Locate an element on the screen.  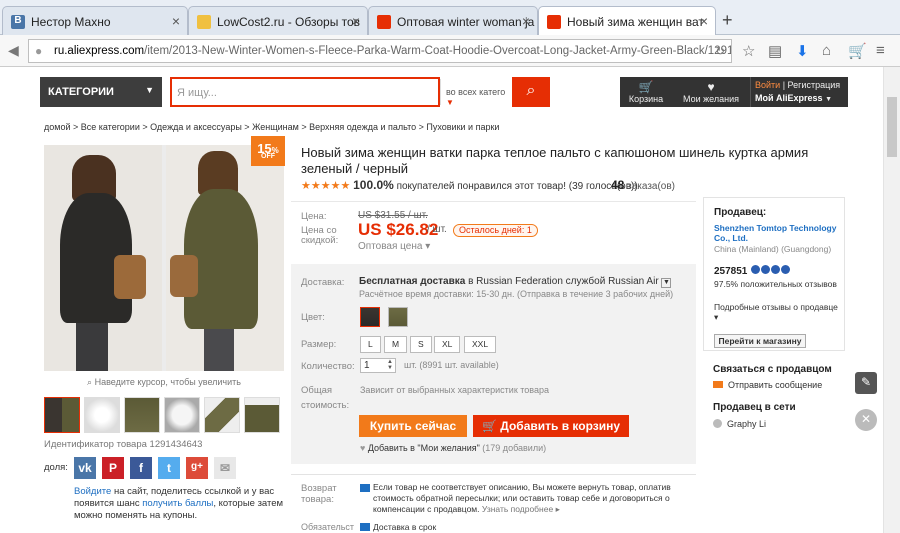
account-menu: Войти | Регистрация Мой AliExpress ▼ is located at coordinates (799, 92).